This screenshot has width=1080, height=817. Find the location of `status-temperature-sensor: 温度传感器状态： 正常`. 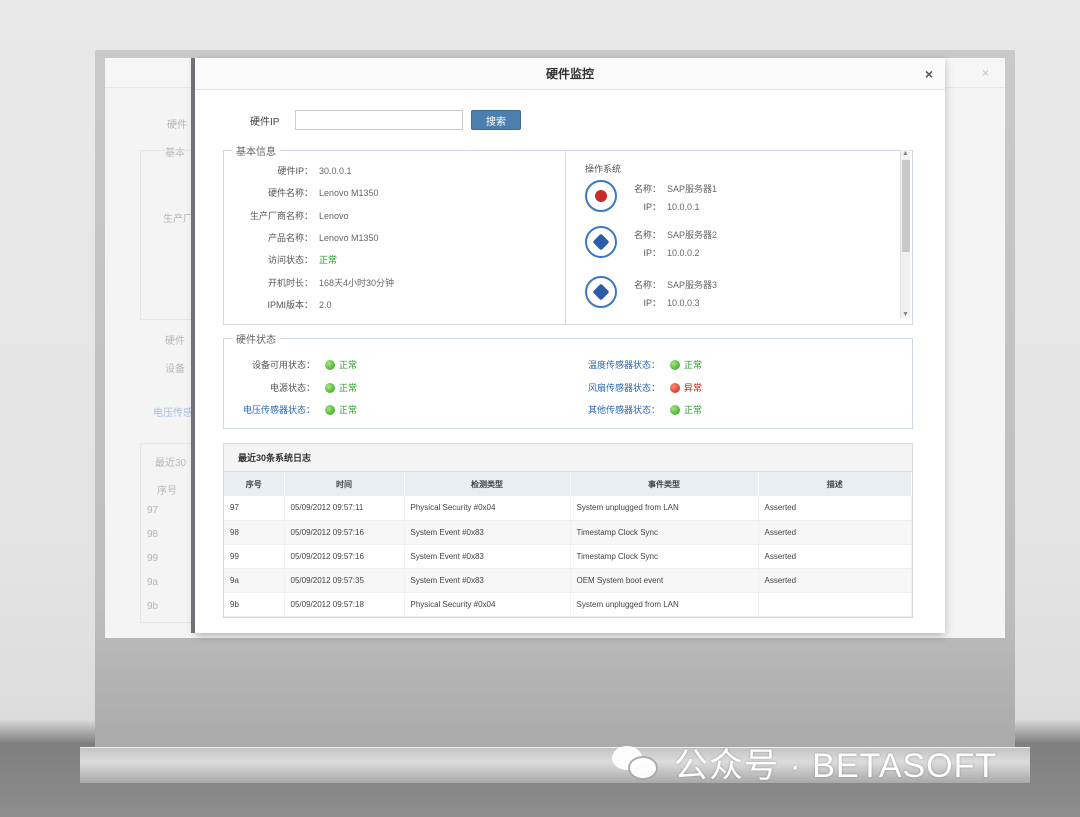

status-temperature-sensor: 温度传感器状态： 正常 is located at coordinates (641, 364).